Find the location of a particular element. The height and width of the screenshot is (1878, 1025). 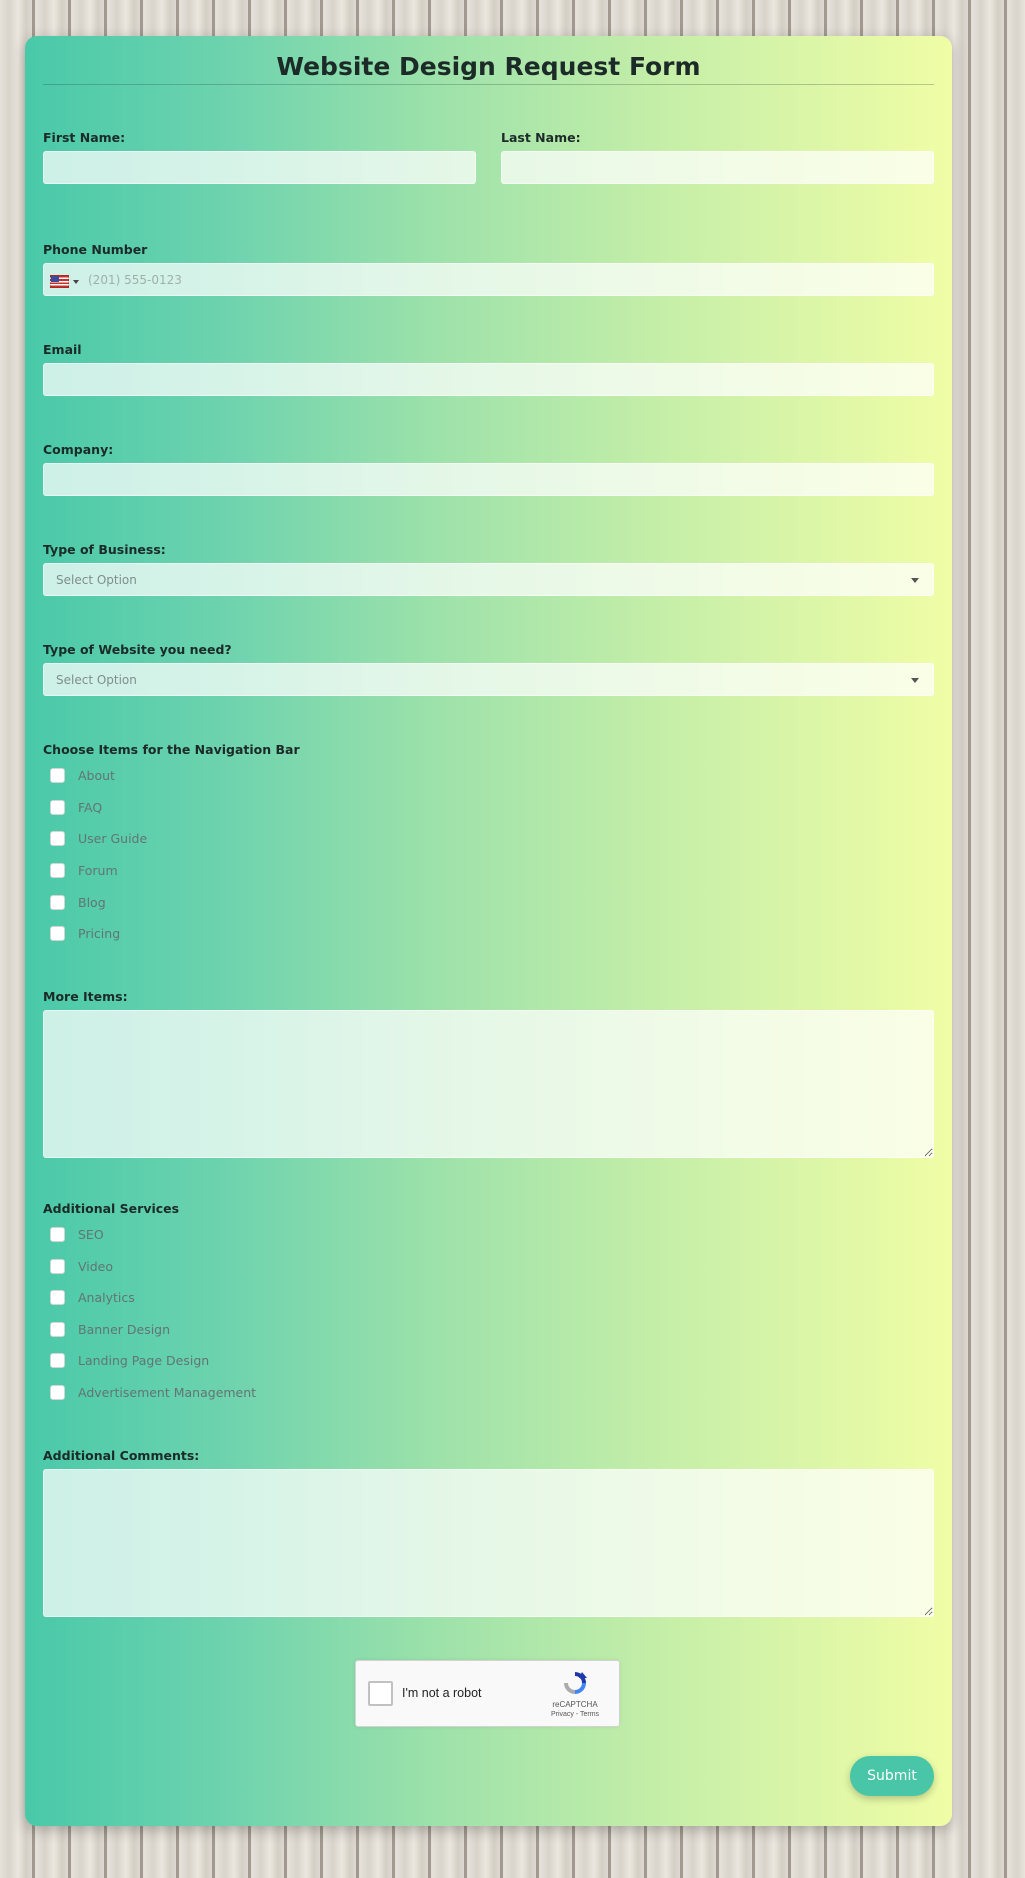

first-name-input is located at coordinates (259, 167).